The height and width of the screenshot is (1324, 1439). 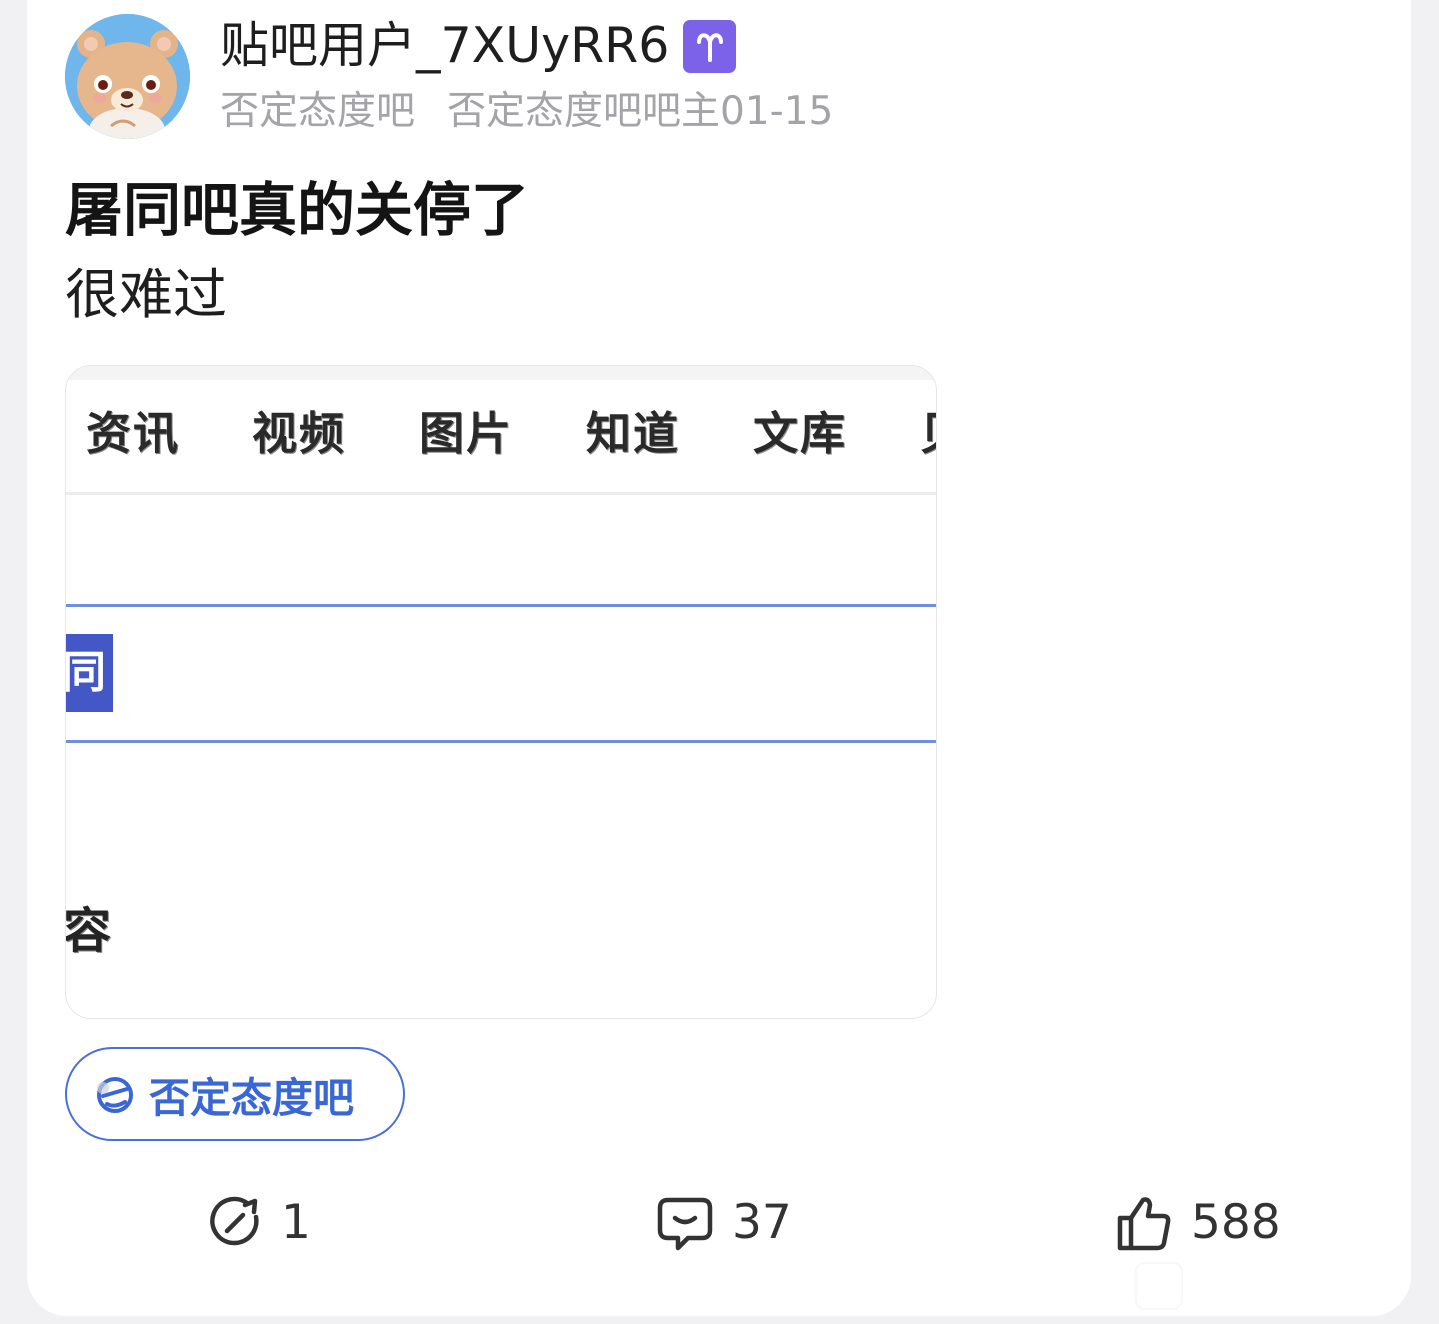 I want to click on username: 贴吧用户_7XUyRR6, so click(x=444, y=46).